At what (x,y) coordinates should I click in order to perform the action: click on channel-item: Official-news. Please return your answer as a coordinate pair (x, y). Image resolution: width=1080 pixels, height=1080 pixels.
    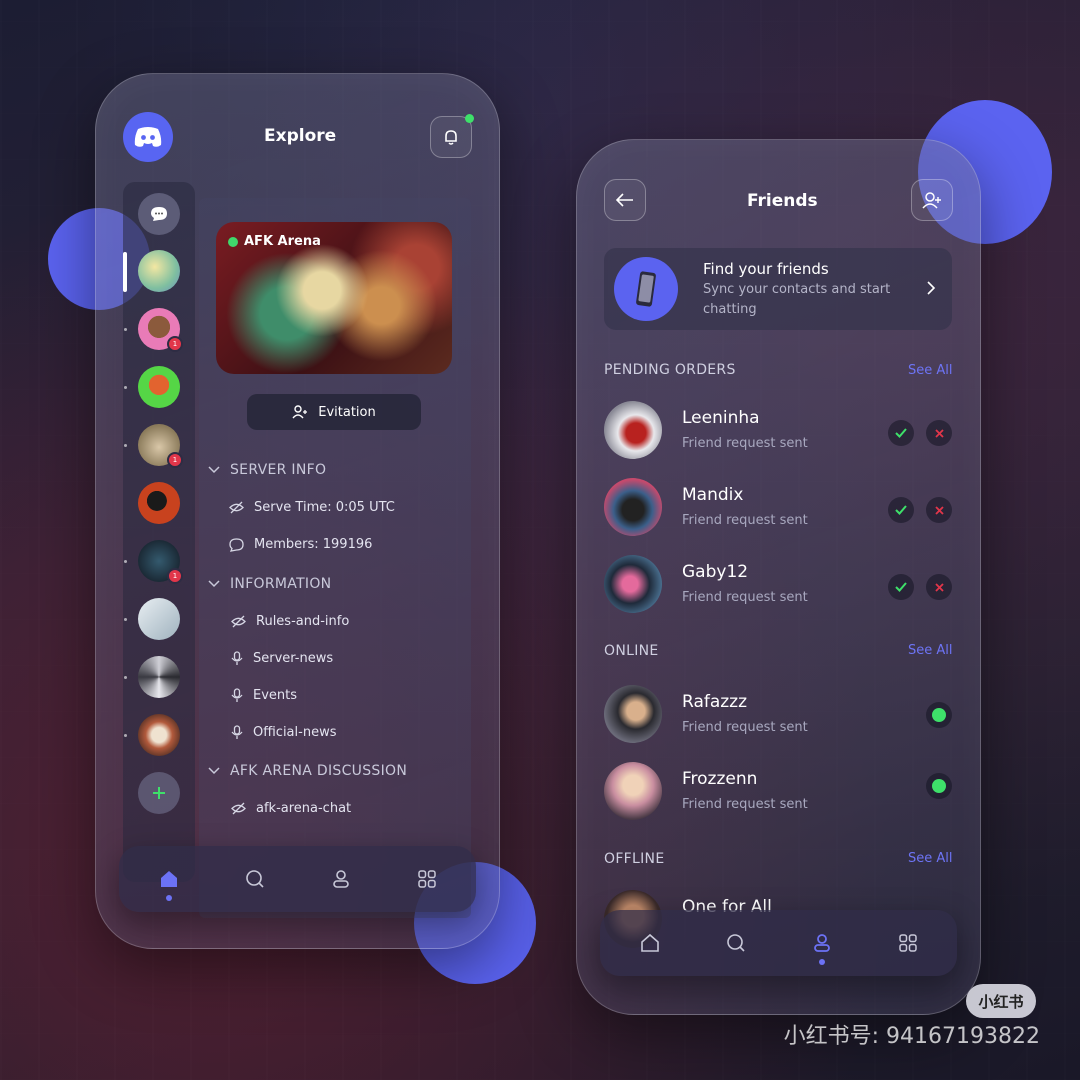
    Looking at the image, I should click on (283, 732).